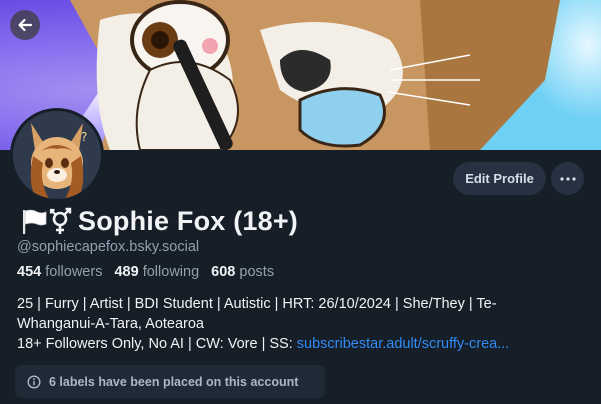  I want to click on display-name: Sophie Fox (18+), so click(188, 220).